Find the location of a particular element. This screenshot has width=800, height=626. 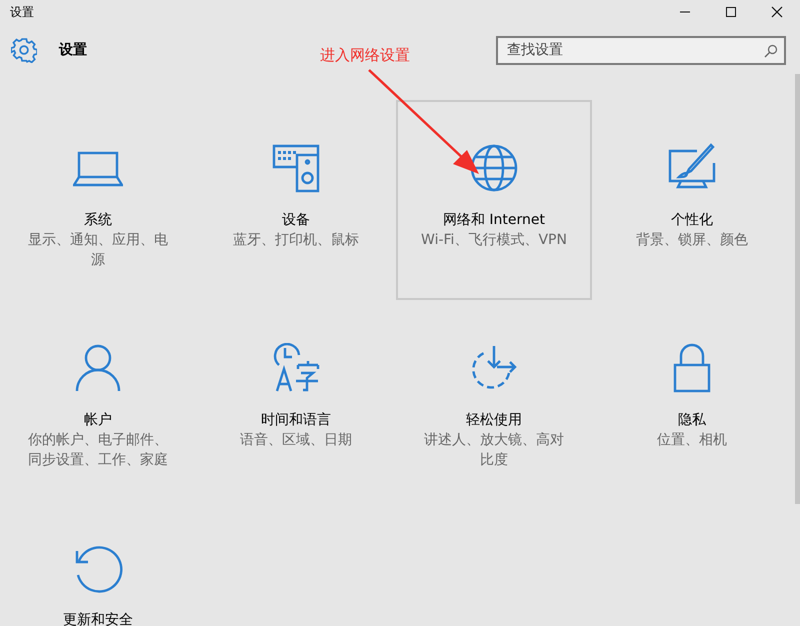

tile-title: 时间和语言 is located at coordinates (296, 420).